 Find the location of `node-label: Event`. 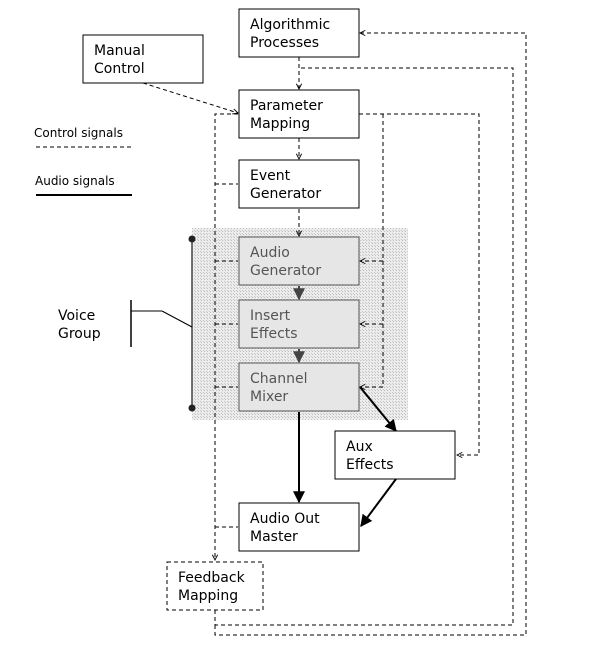

node-label: Event is located at coordinates (270, 176).